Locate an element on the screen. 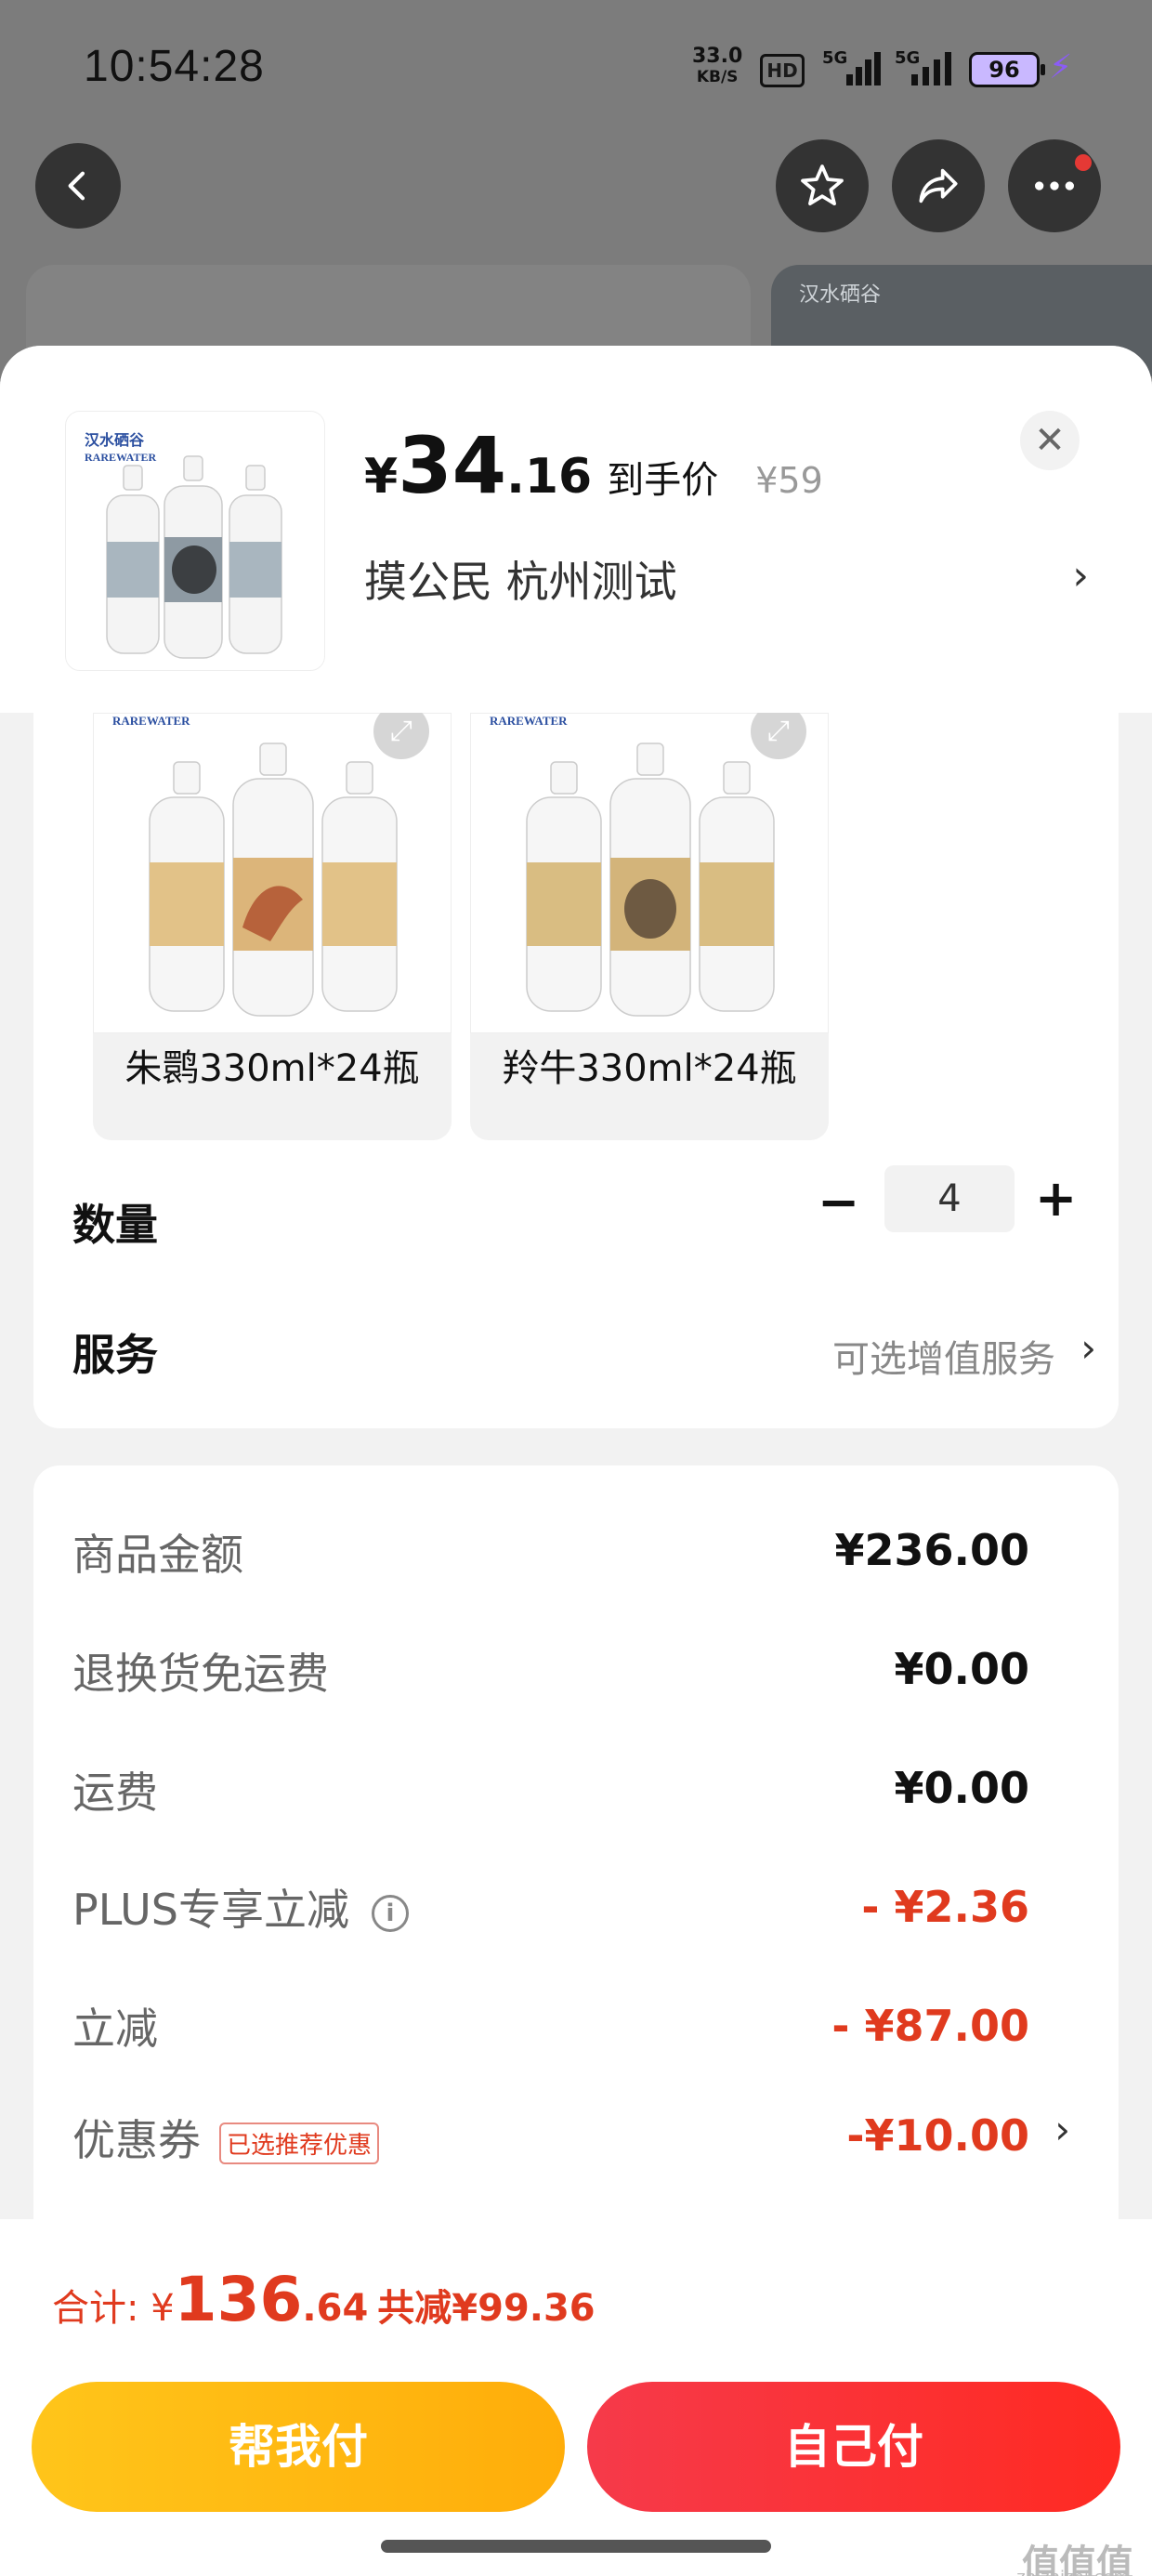  hd-icon: HD is located at coordinates (782, 70).